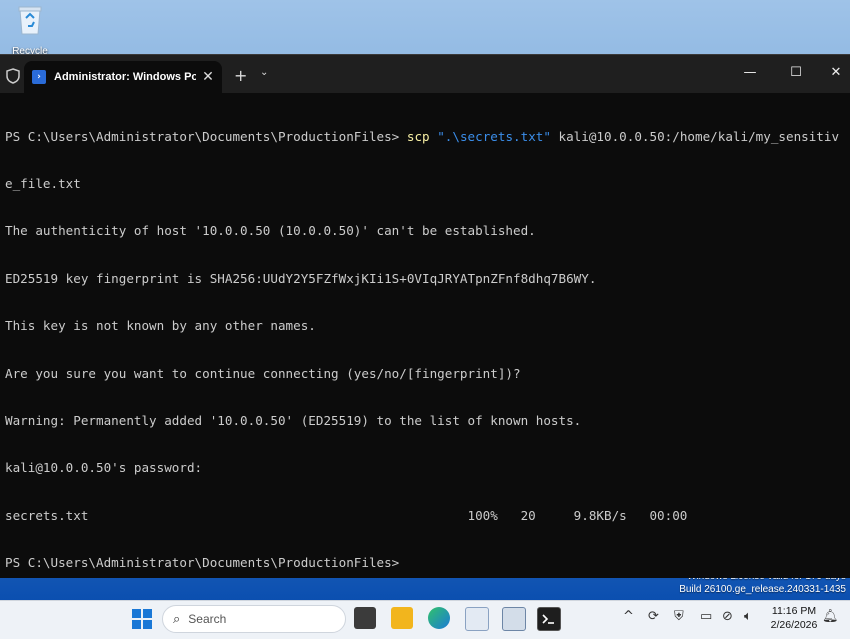 The image size is (850, 639). I want to click on task-view-icon, so click(365, 618).